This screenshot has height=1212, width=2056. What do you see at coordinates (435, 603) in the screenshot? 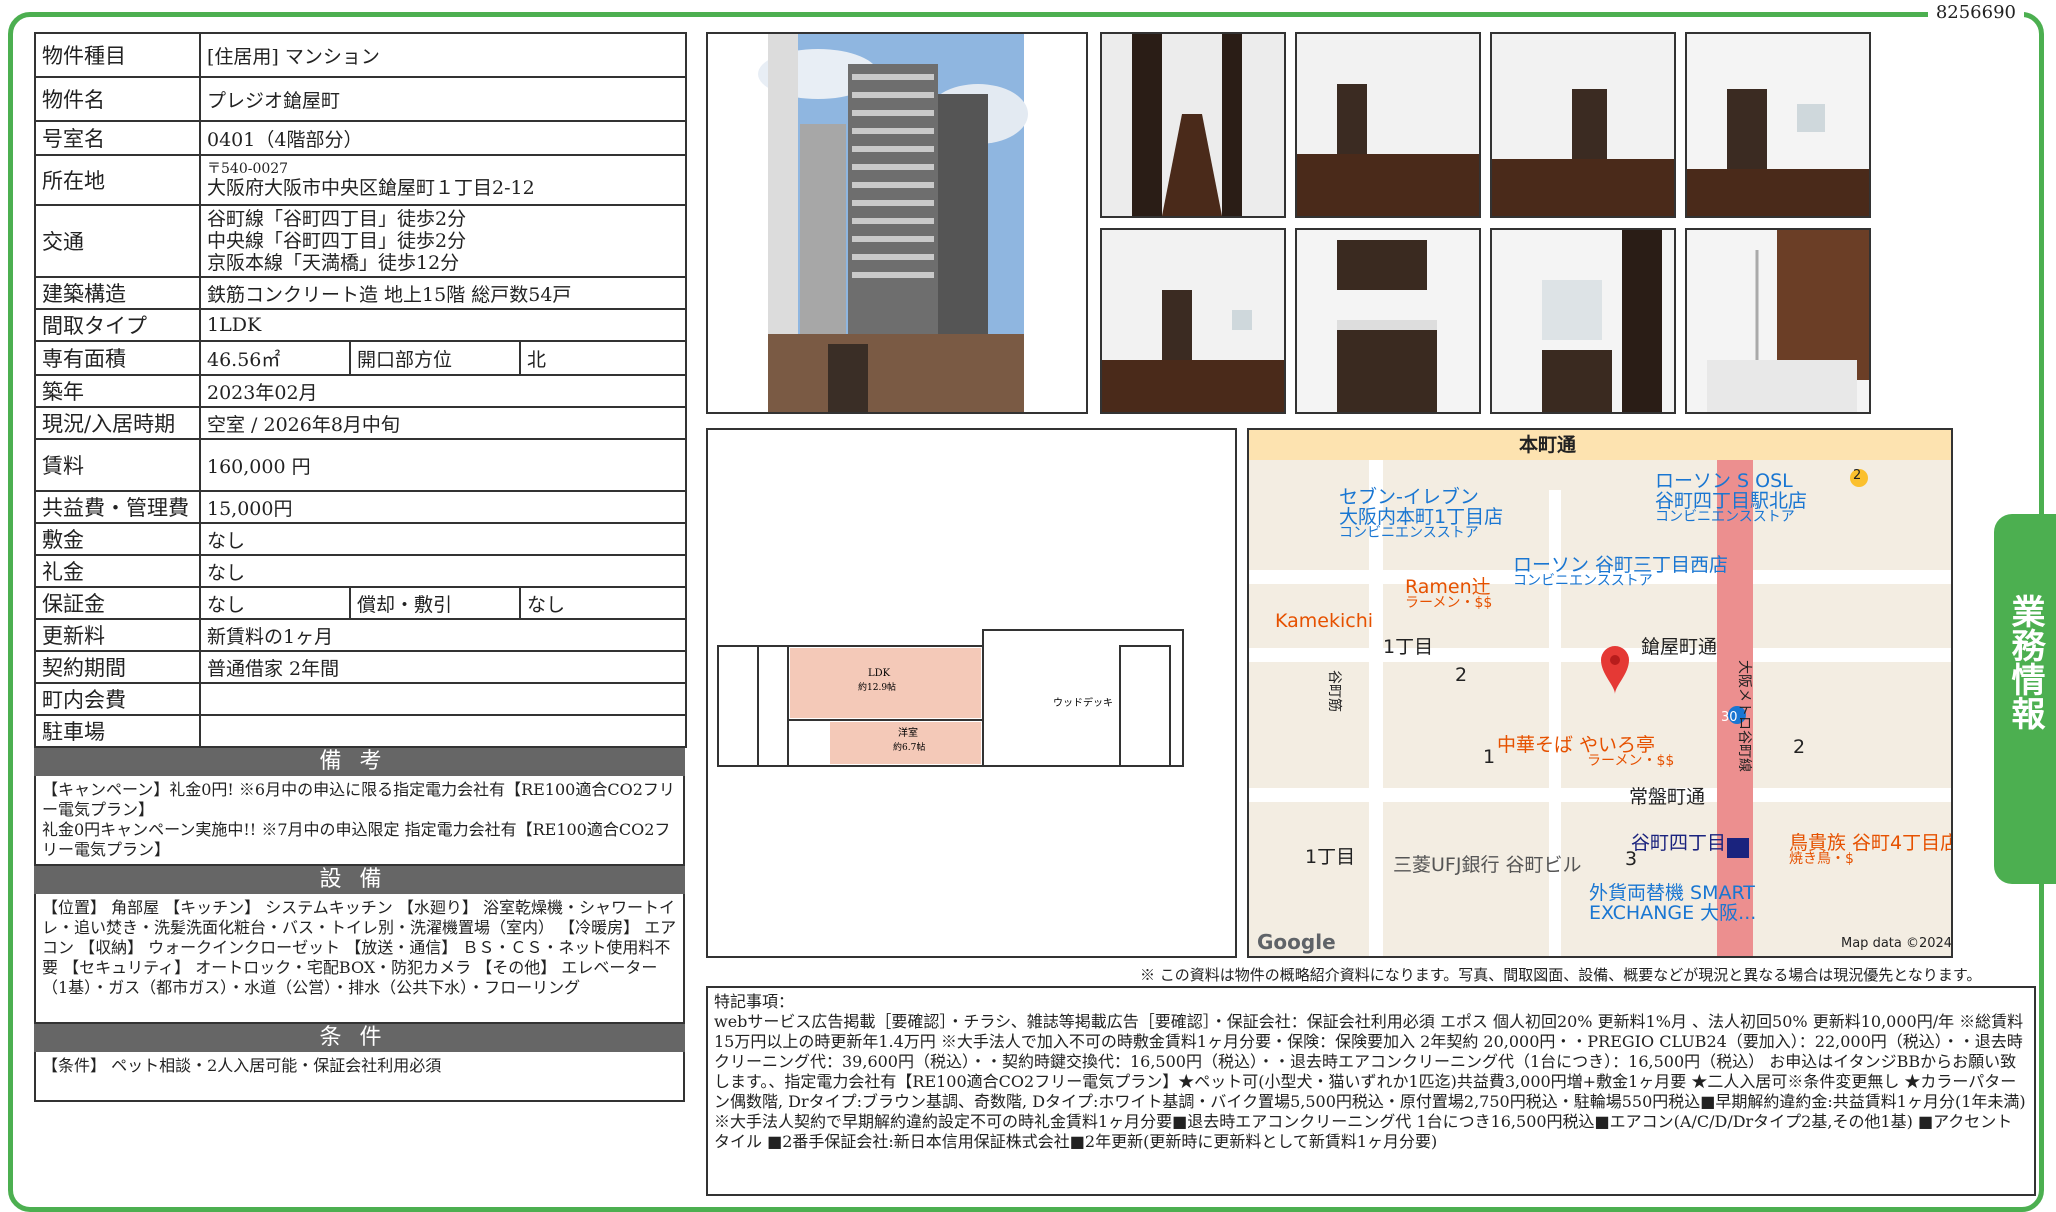
I see `amort-label: 償却・敷引` at bounding box center [435, 603].